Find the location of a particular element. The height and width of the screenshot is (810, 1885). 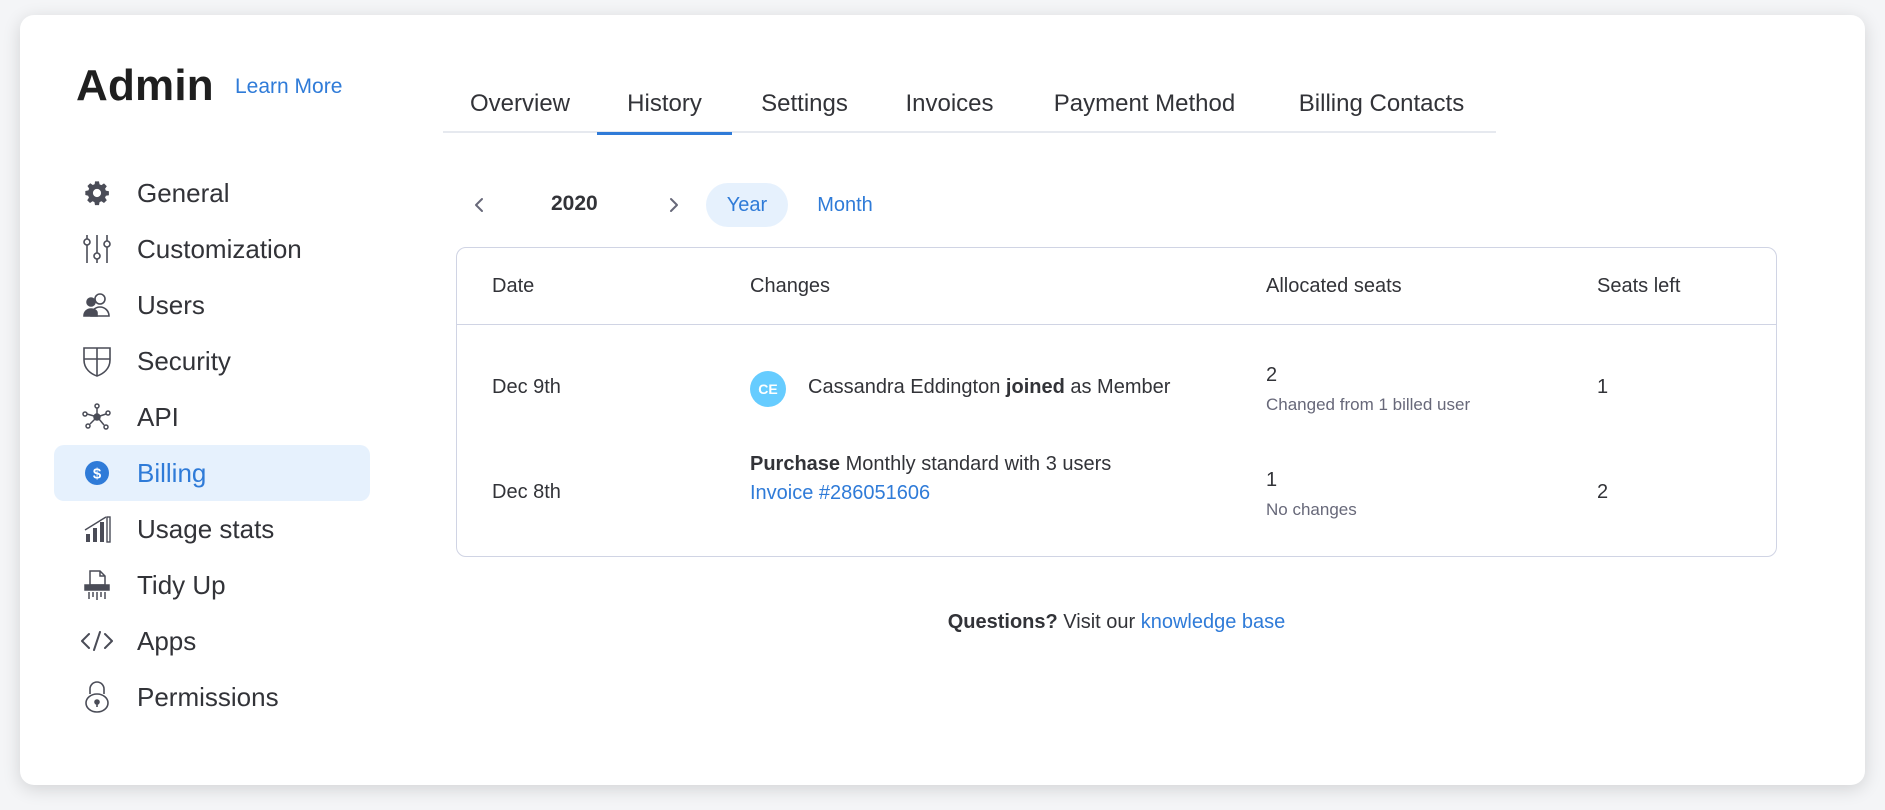

avatar: CE is located at coordinates (768, 389).